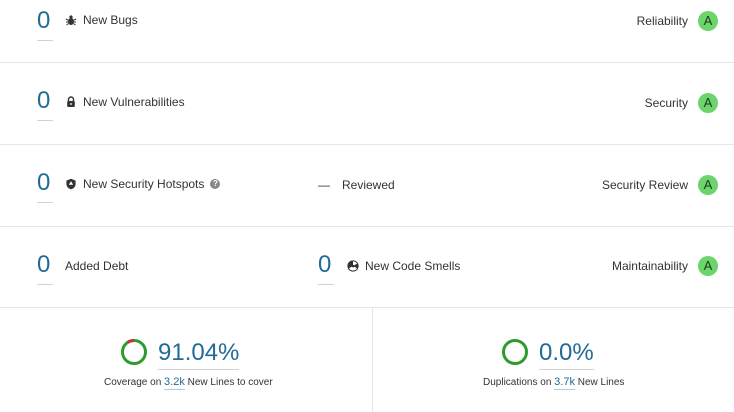  What do you see at coordinates (517, 382) in the screenshot?
I see `duplications-caption-prefix: Duplications on` at bounding box center [517, 382].